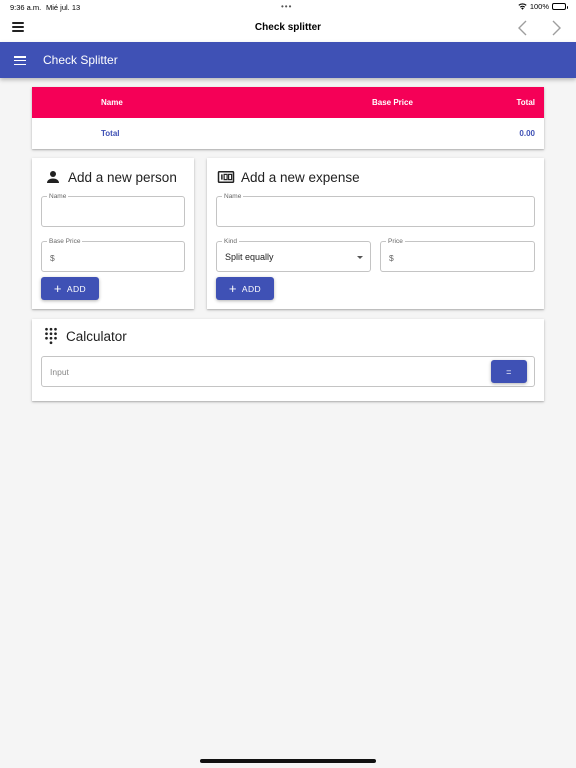 The image size is (576, 768). What do you see at coordinates (65, 241) in the screenshot?
I see `base-price-label: Base Price` at bounding box center [65, 241].